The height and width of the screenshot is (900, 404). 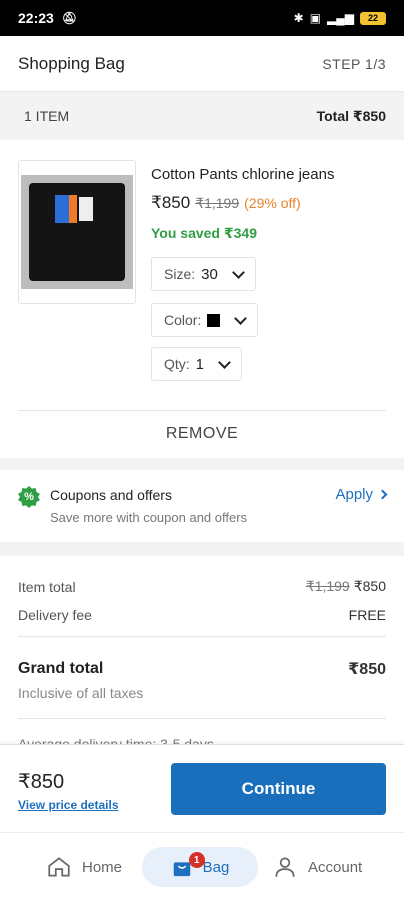 I want to click on nav-bag-label: Bag, so click(x=216, y=867).